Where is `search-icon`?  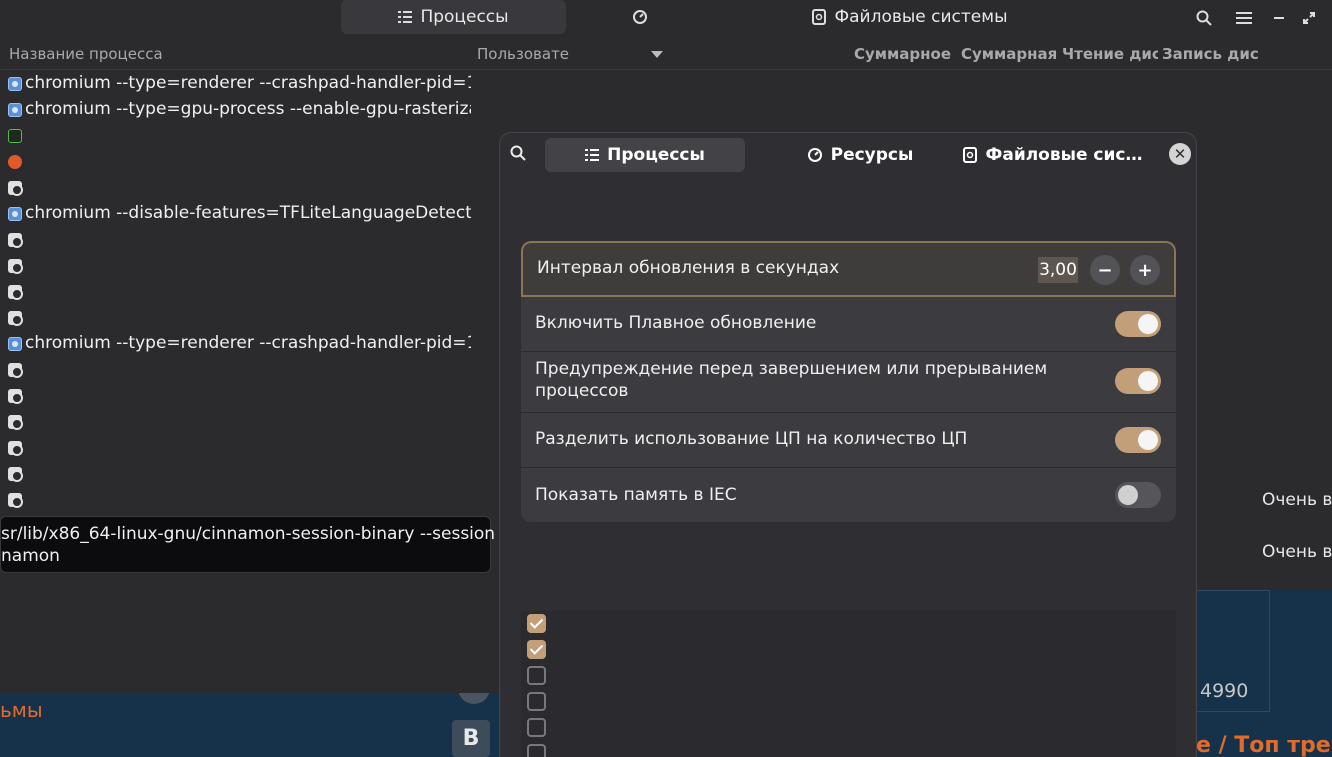 search-icon is located at coordinates (1204, 18).